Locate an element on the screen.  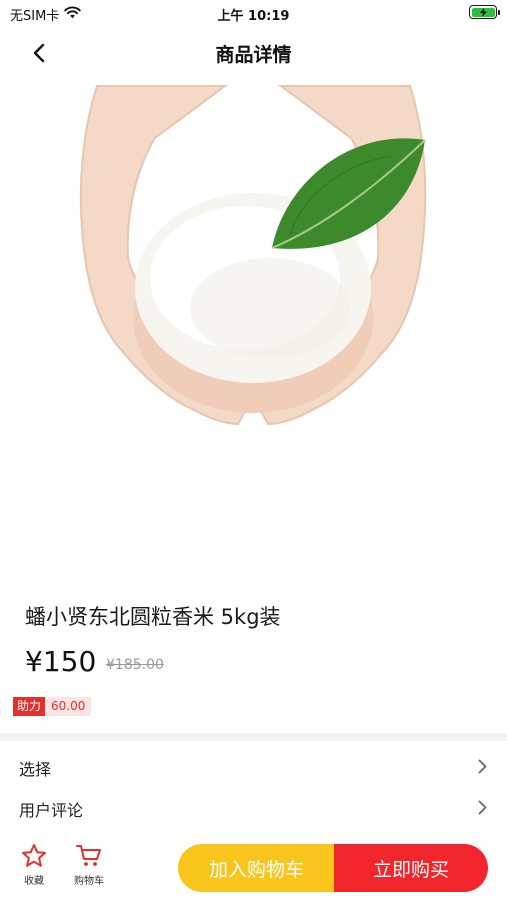
section-divider is located at coordinates (253, 737).